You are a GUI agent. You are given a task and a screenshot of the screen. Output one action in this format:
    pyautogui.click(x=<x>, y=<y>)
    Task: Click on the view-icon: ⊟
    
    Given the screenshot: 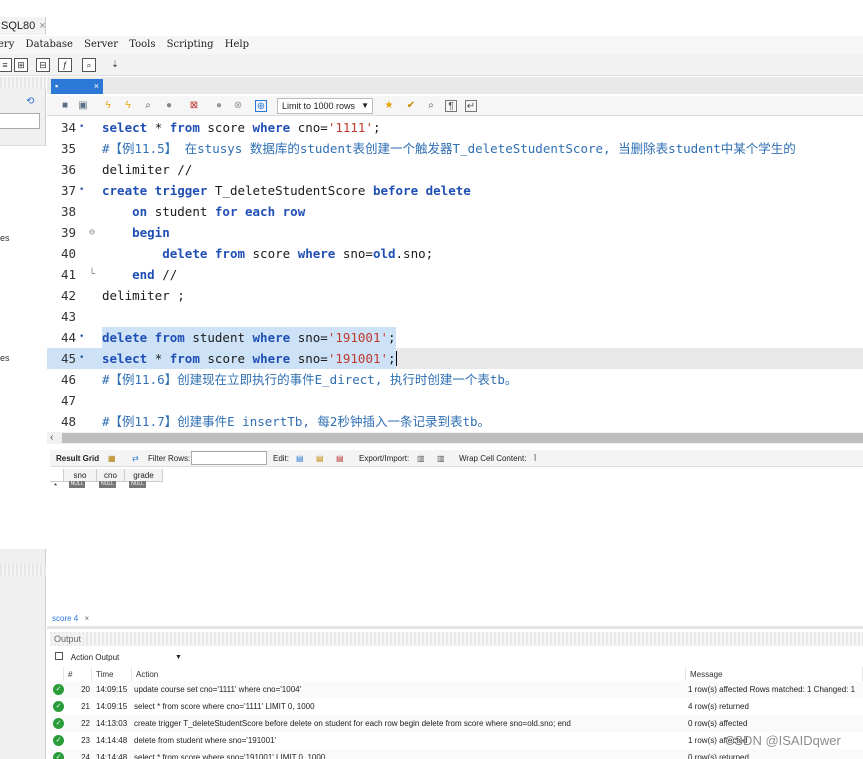 What is the action you would take?
    pyautogui.click(x=43, y=65)
    